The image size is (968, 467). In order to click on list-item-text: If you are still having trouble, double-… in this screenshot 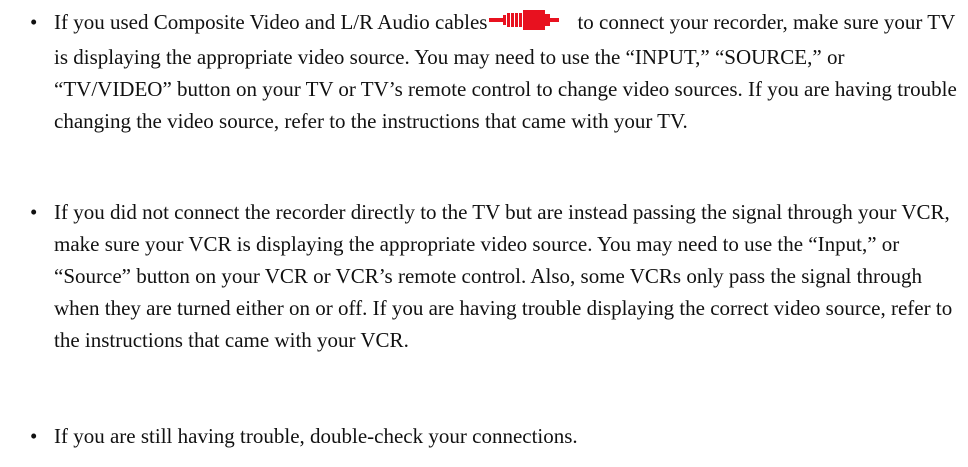, I will do `click(316, 436)`.